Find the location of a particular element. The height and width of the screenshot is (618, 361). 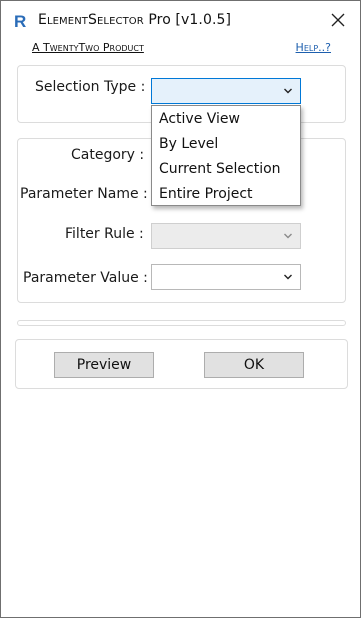

parameter-value-combo is located at coordinates (226, 277).